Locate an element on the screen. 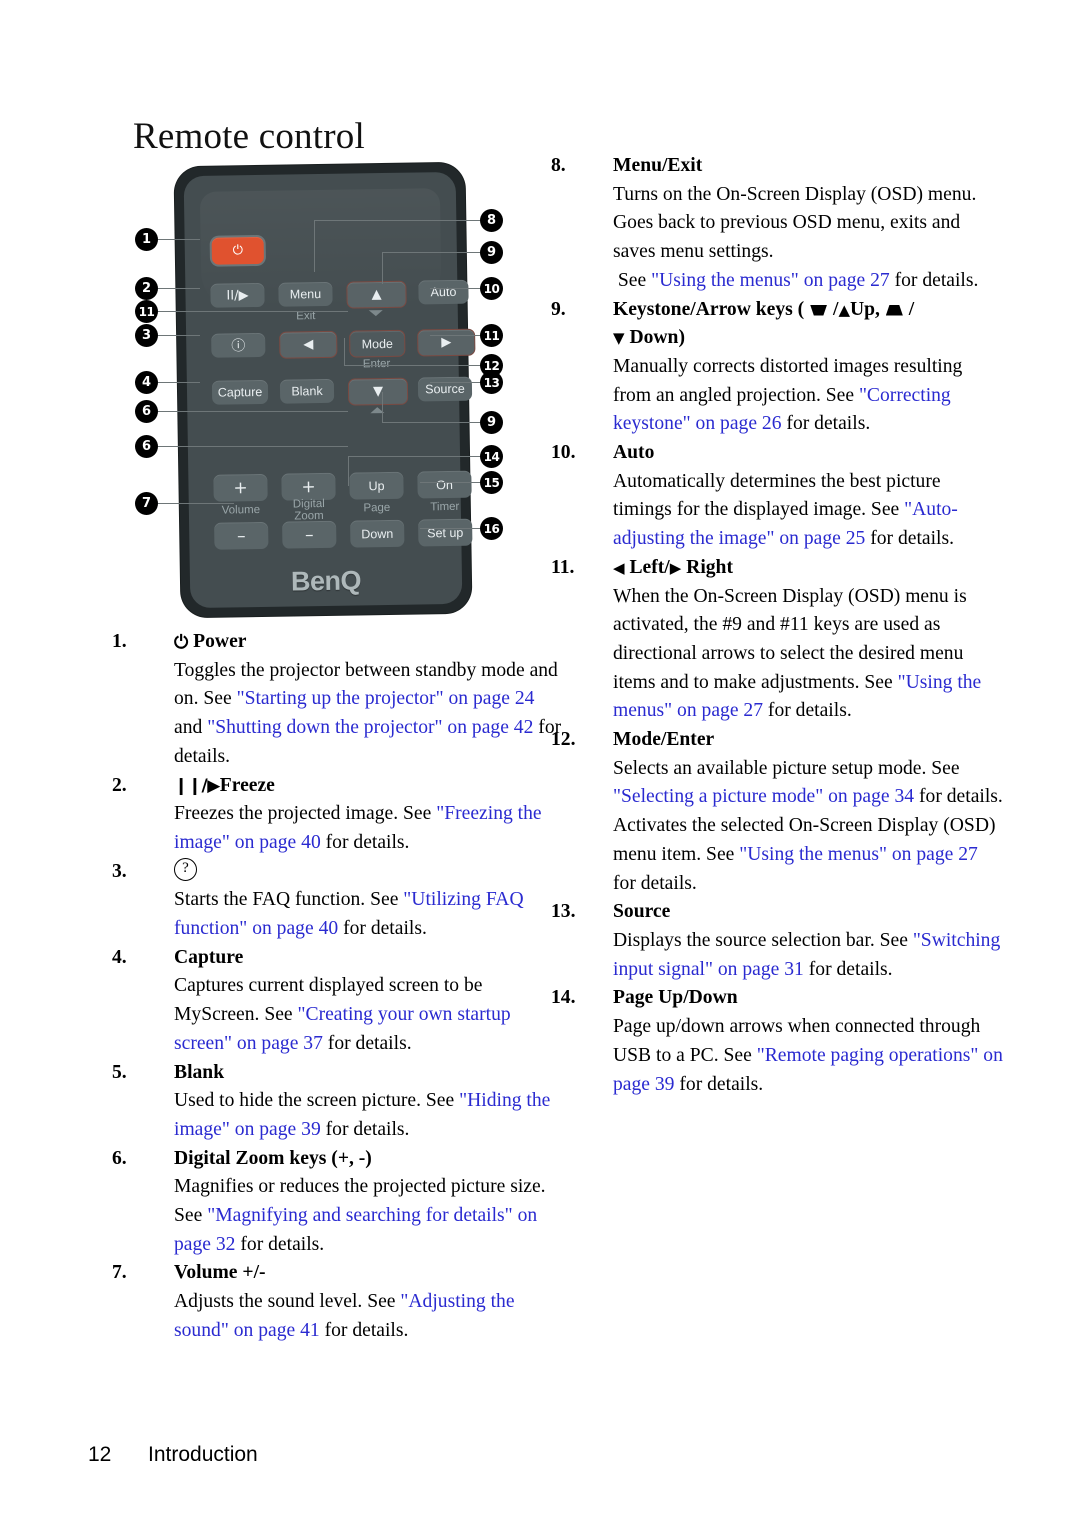 The image size is (1080, 1529). entry-term: Mode/Enter is located at coordinates (664, 740).